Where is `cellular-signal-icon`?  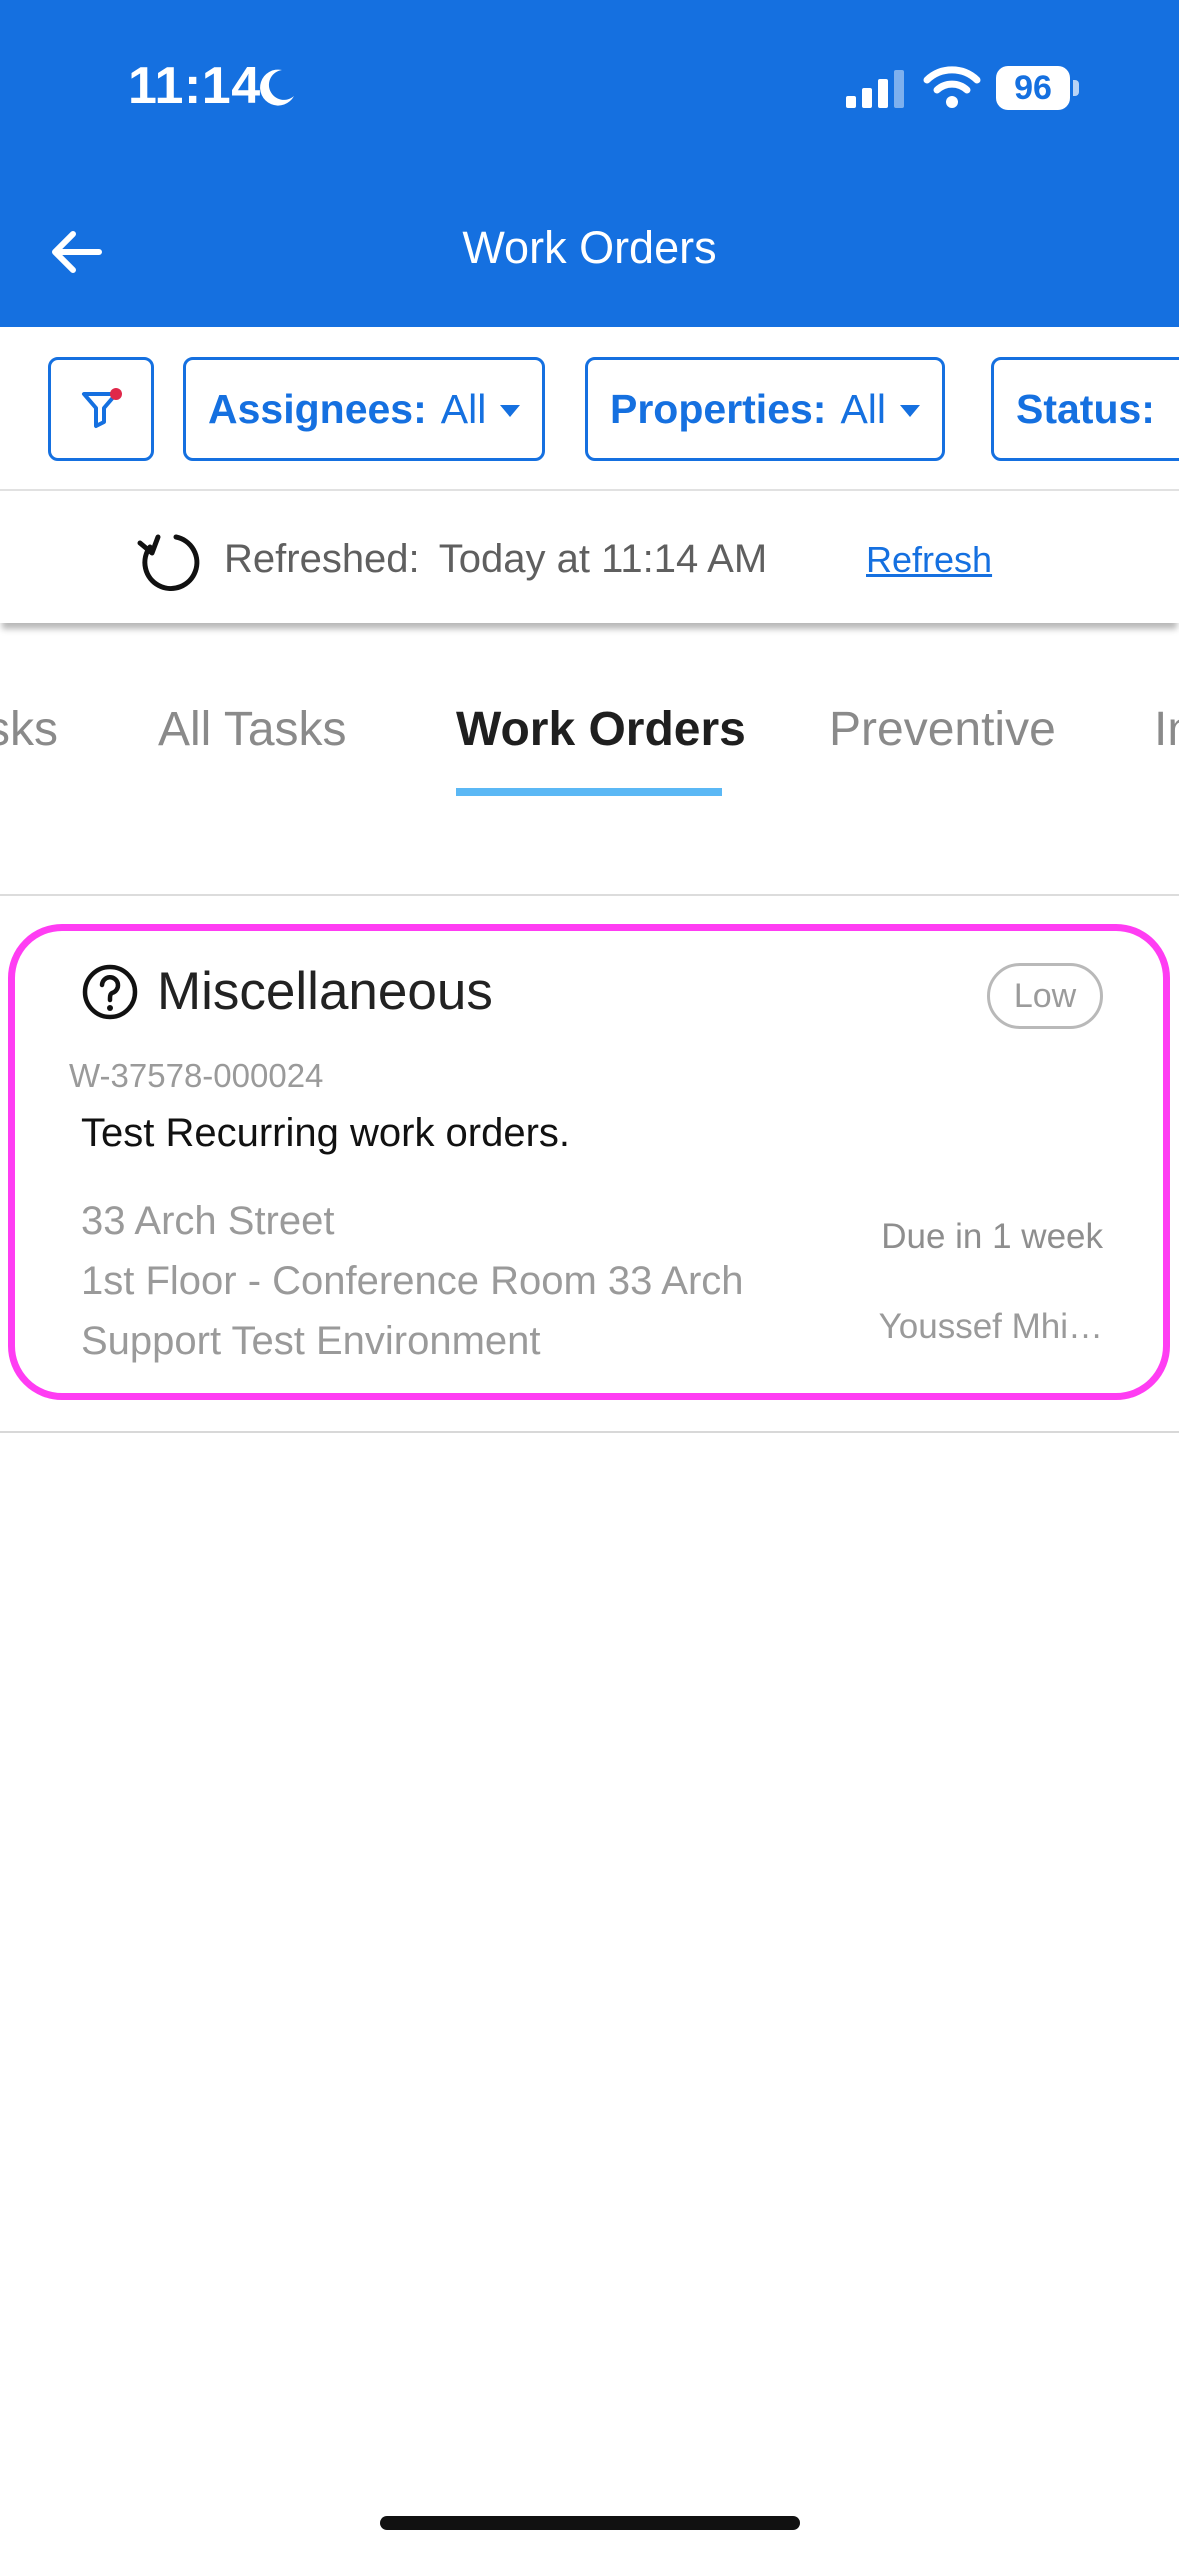
cellular-signal-icon is located at coordinates (875, 89).